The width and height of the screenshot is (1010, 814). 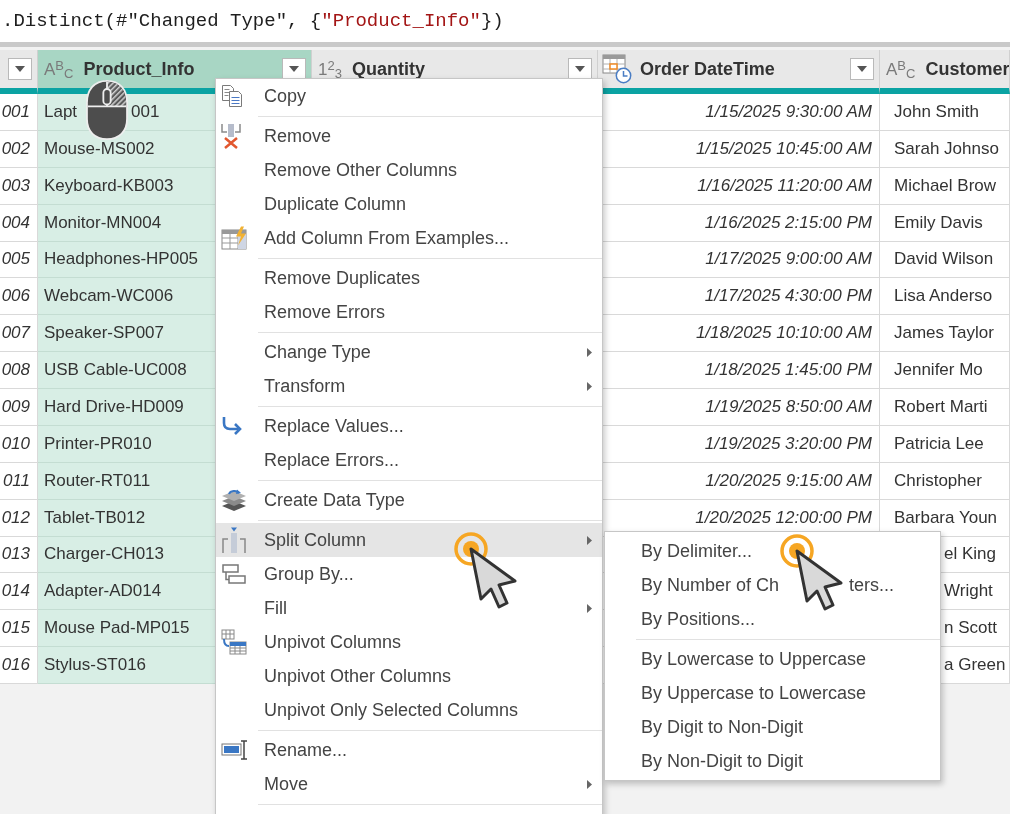 What do you see at coordinates (19, 370) in the screenshot?
I see `table-cell: 008` at bounding box center [19, 370].